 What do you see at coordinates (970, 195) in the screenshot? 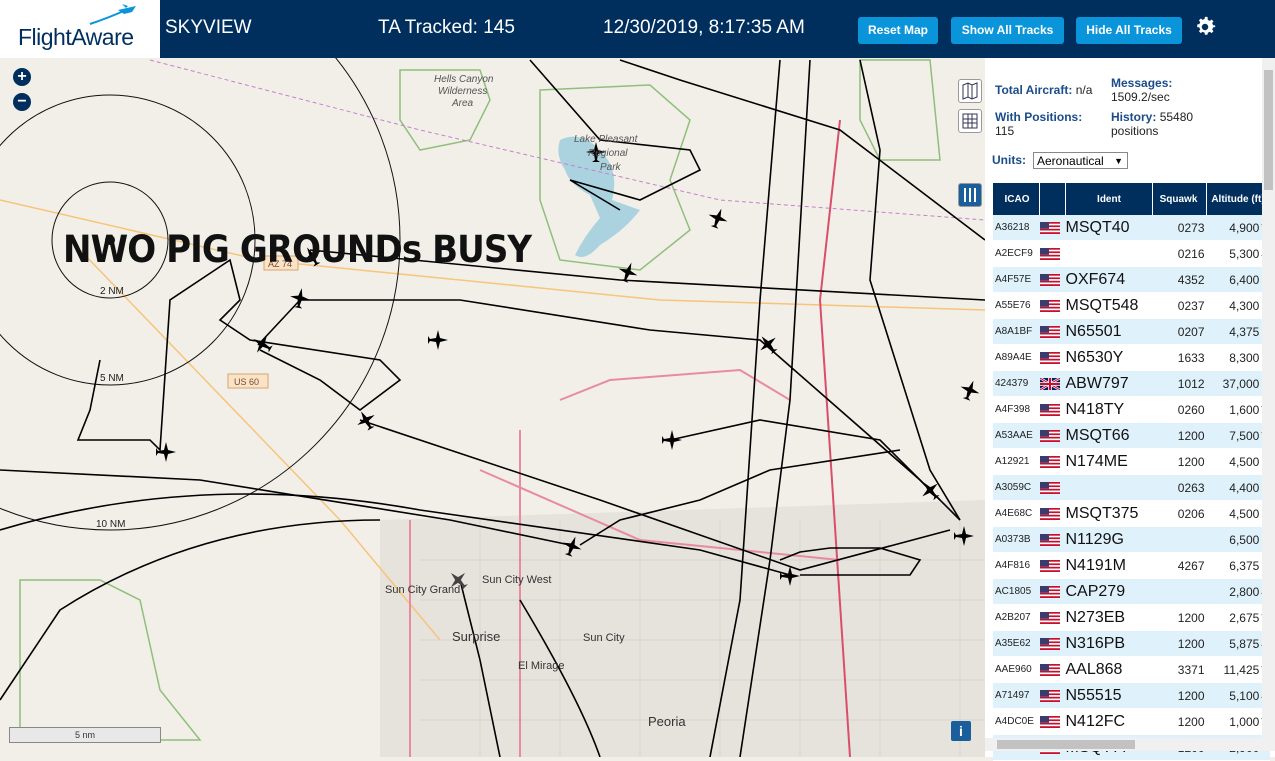
I see `column-toggle-button` at bounding box center [970, 195].